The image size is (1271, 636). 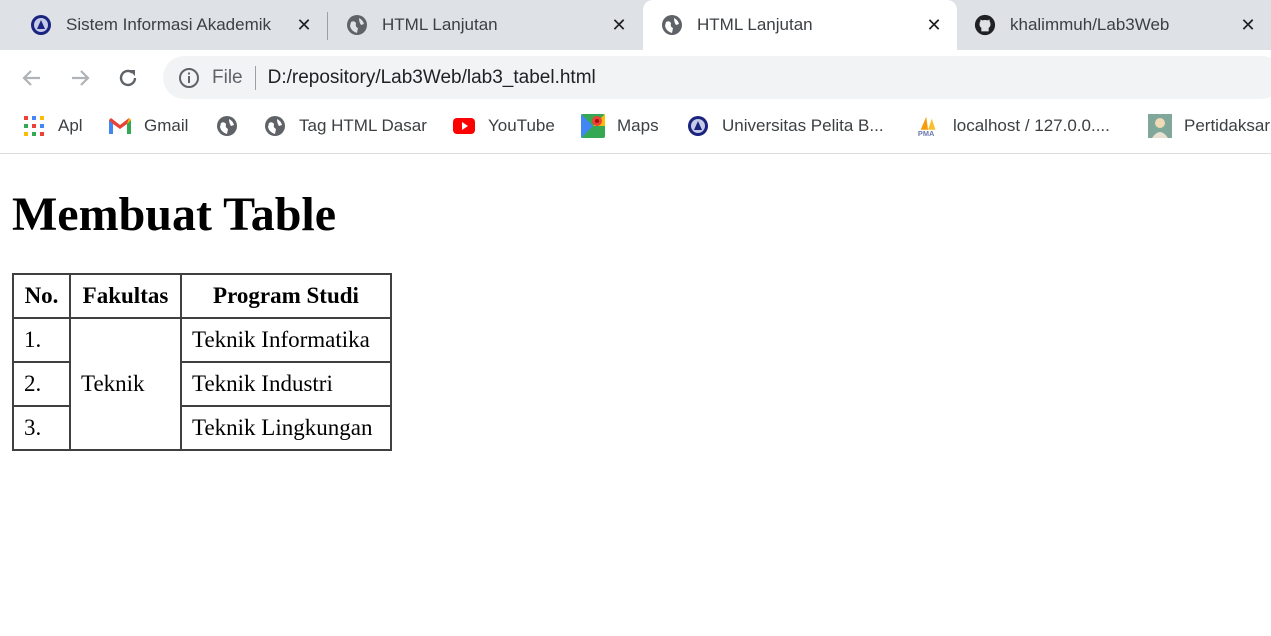 What do you see at coordinates (169, 24) in the screenshot?
I see `tab-title: Sistem Informasi Akademik` at bounding box center [169, 24].